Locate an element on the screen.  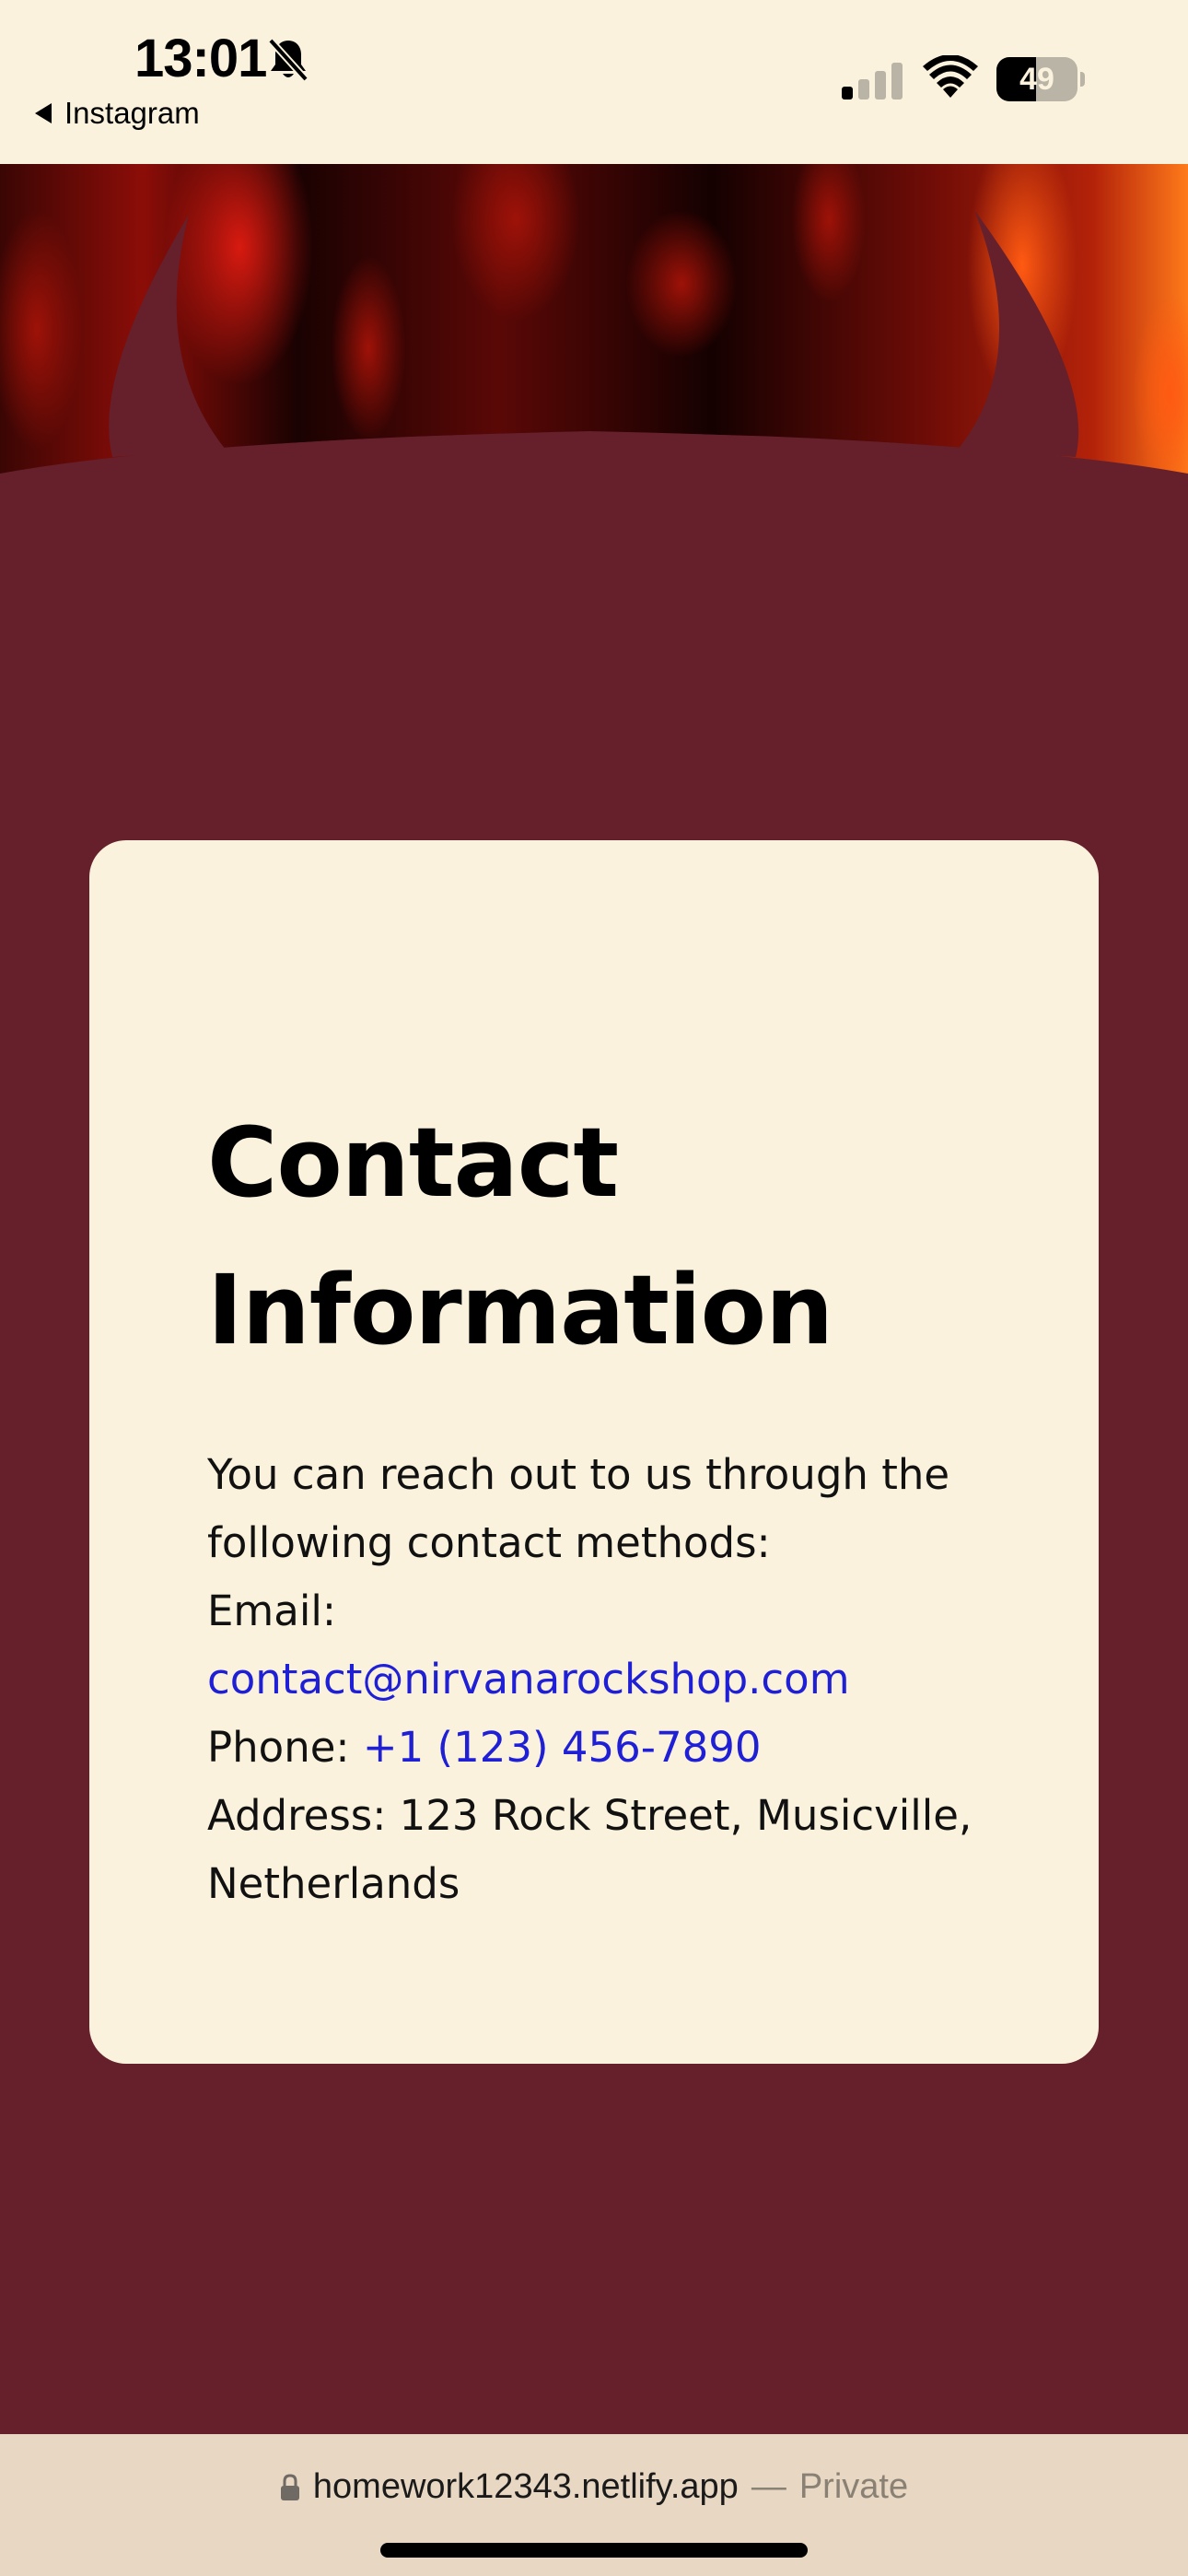
wifi-icon is located at coordinates (951, 76).